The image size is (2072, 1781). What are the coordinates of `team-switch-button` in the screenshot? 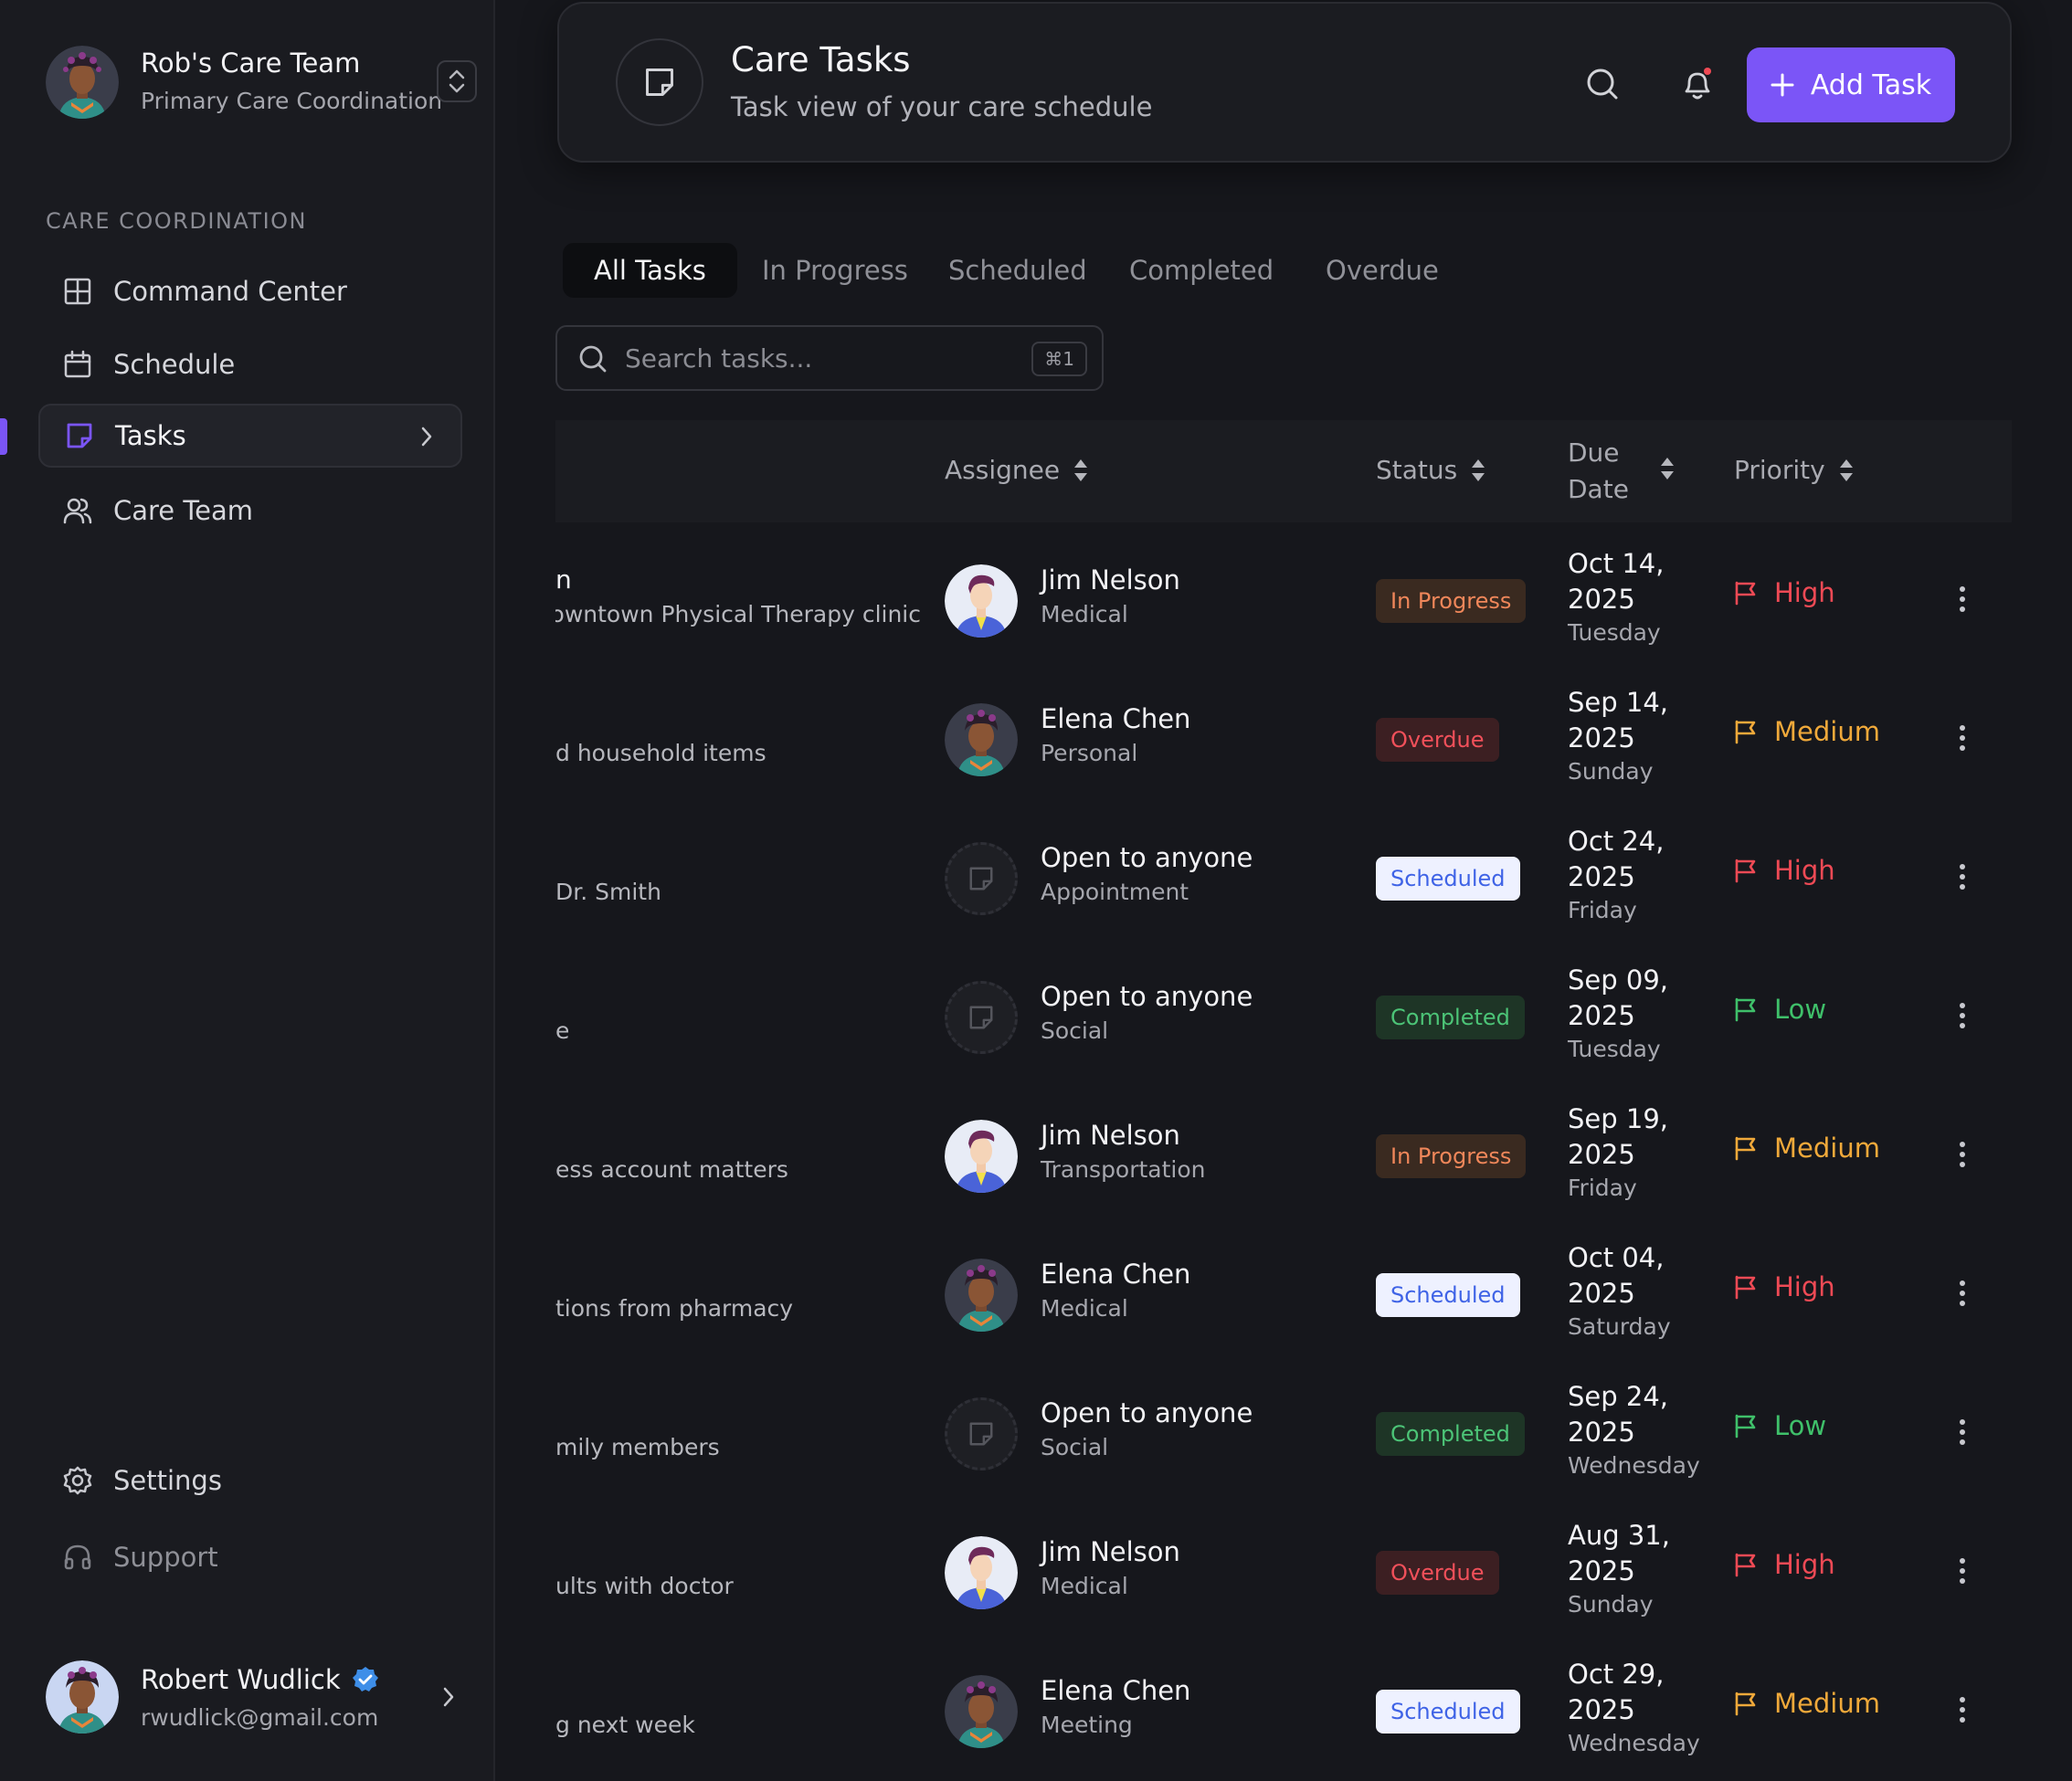 It's located at (457, 81).